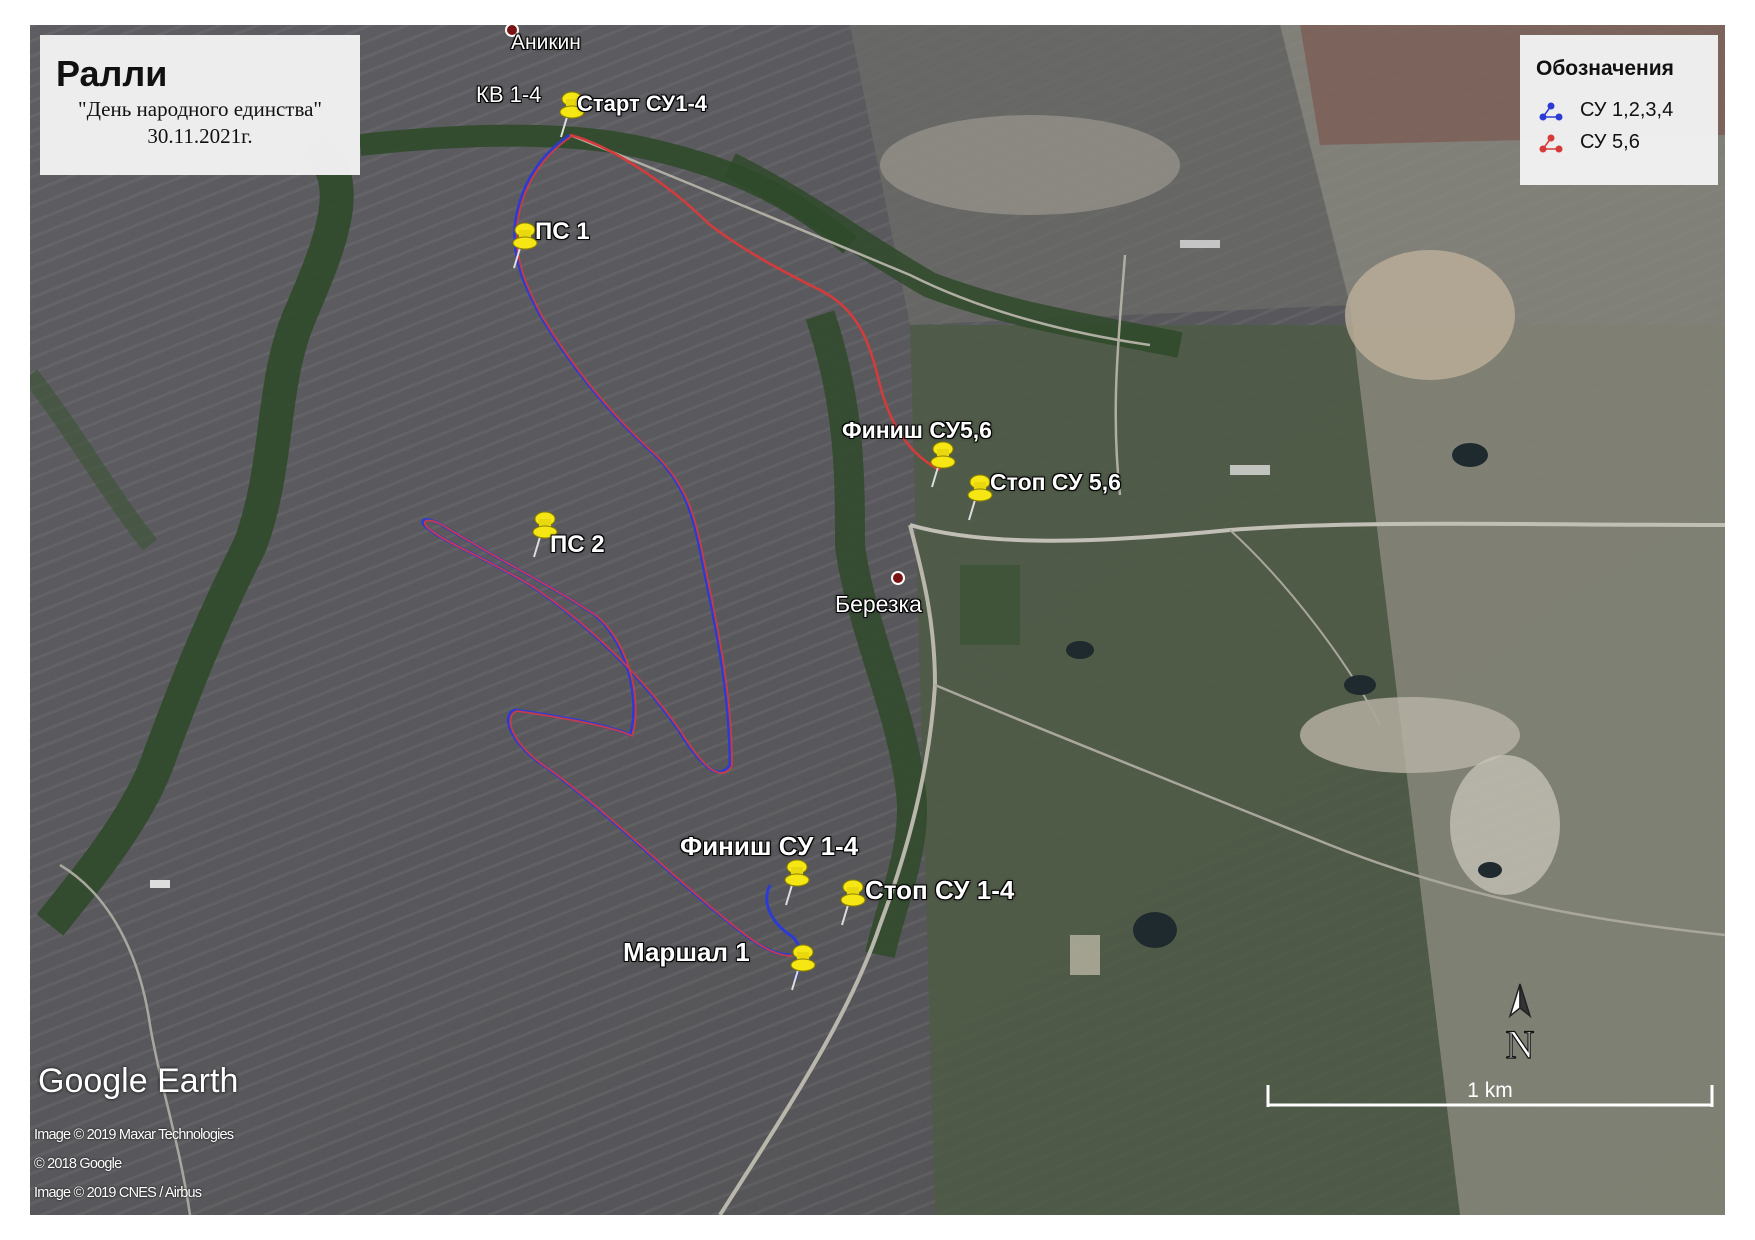 The height and width of the screenshot is (1240, 1755). What do you see at coordinates (562, 232) in the screenshot?
I see `marker-label-ps-1: ПС 1` at bounding box center [562, 232].